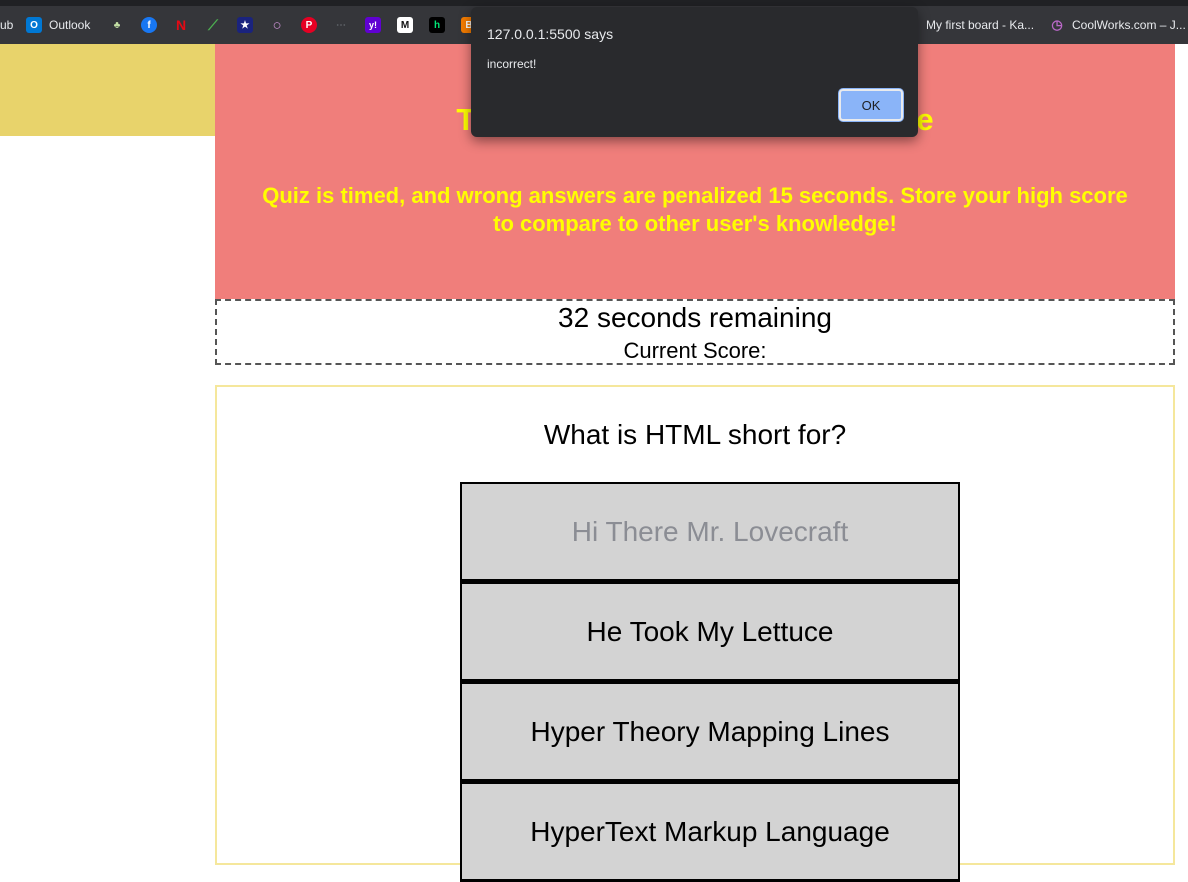 Image resolution: width=1188 pixels, height=882 pixels. I want to click on h-icon: h, so click(437, 25).